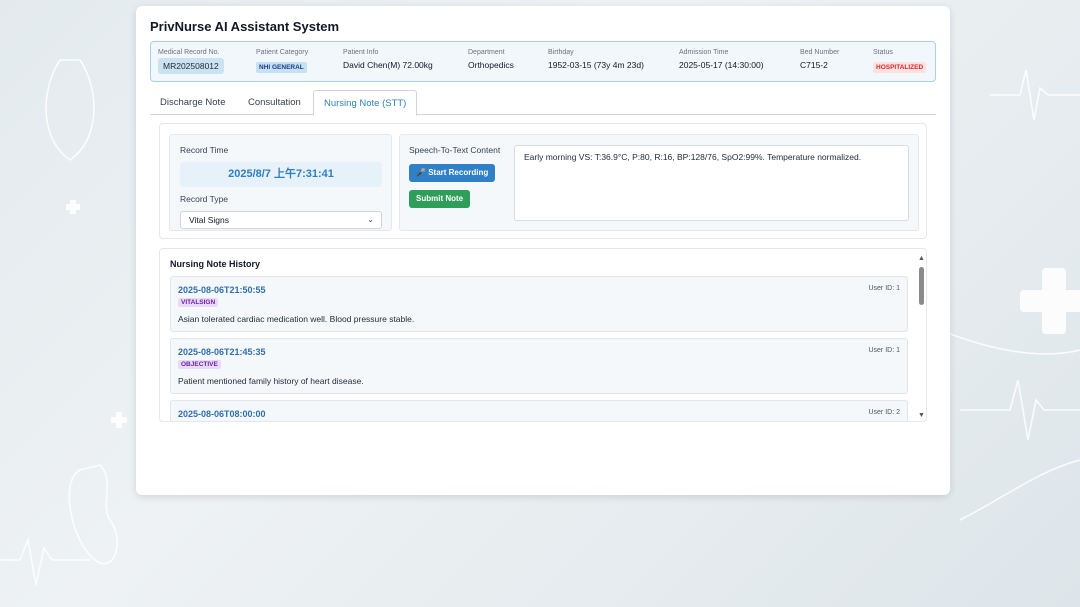 The height and width of the screenshot is (607, 1080). What do you see at coordinates (900, 67) in the screenshot?
I see `status-badge: HOSPITALIZED` at bounding box center [900, 67].